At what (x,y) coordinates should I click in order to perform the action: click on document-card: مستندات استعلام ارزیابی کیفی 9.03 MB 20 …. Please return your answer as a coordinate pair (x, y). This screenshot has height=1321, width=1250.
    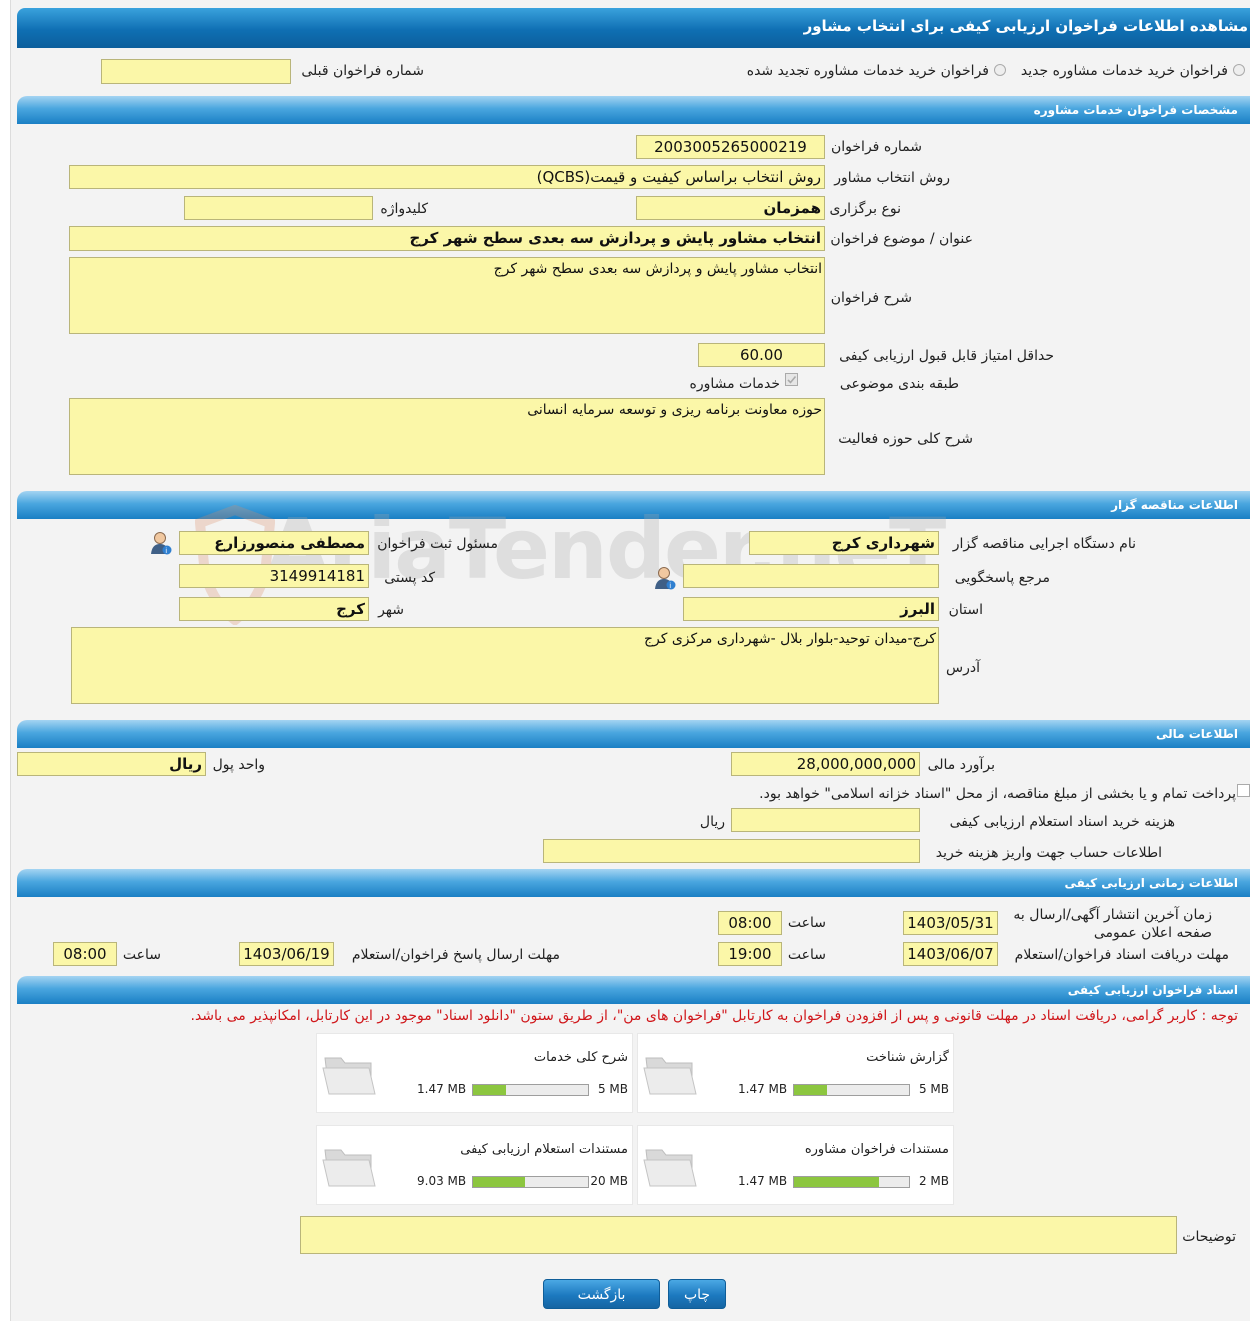
    Looking at the image, I should click on (474, 1165).